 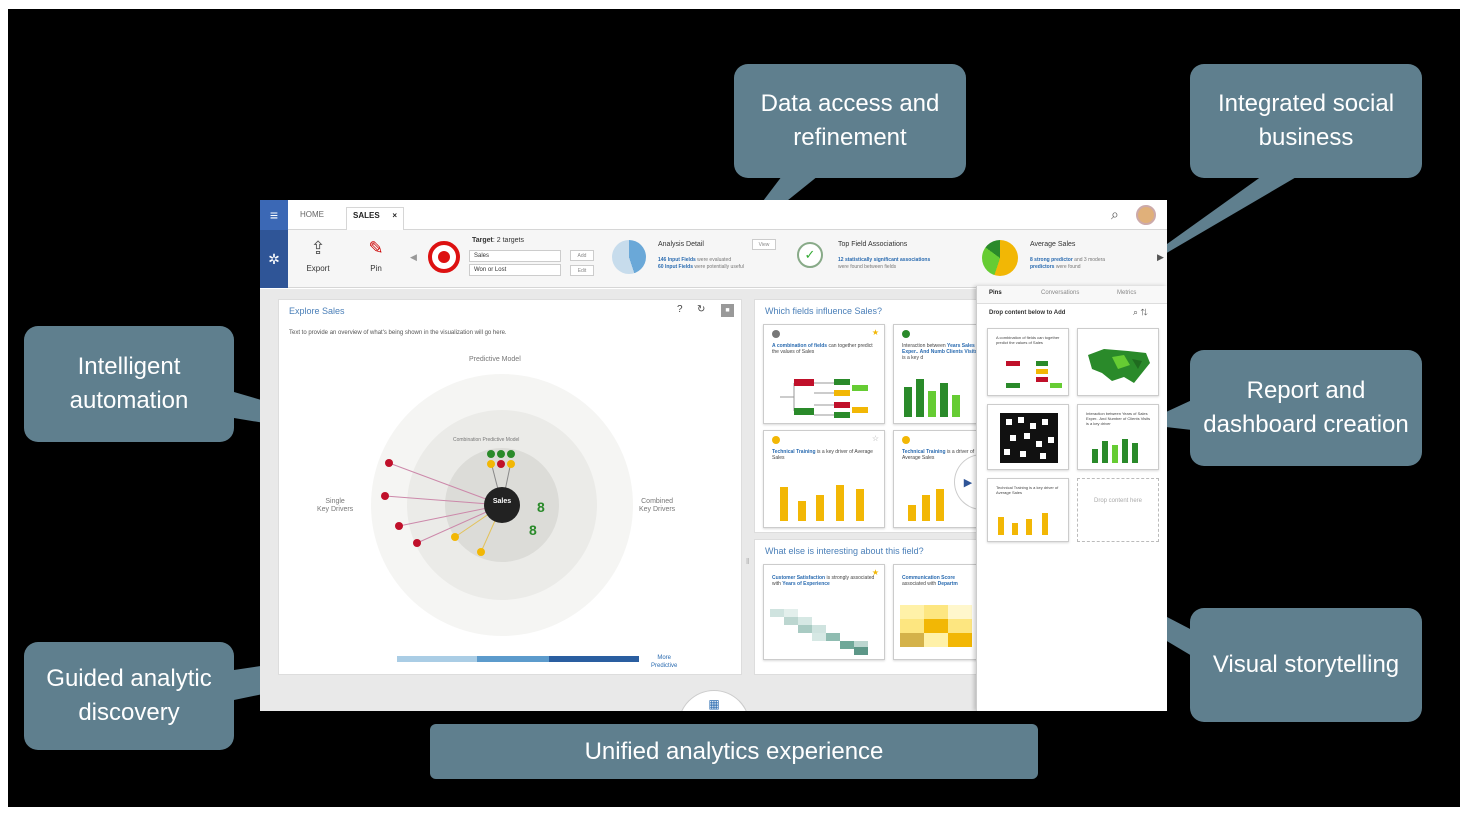 I want to click on edit-target-button: Edit, so click(x=582, y=270).